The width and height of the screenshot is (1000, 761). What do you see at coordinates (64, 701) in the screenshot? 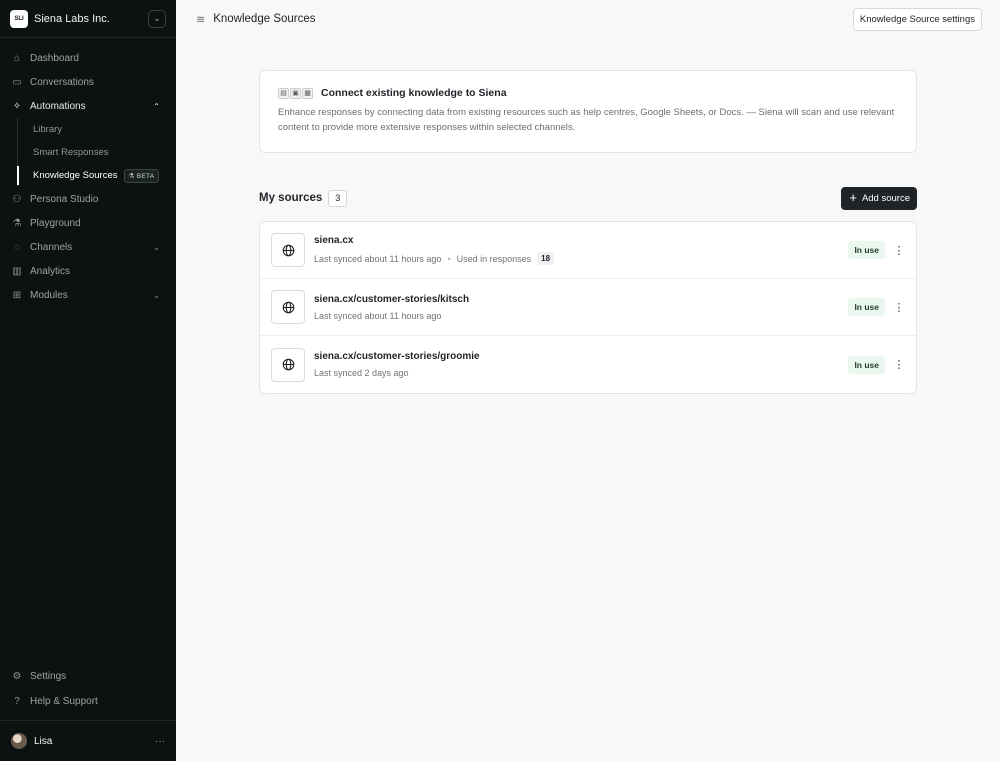
I see `nav-help-label: Help & Support` at bounding box center [64, 701].